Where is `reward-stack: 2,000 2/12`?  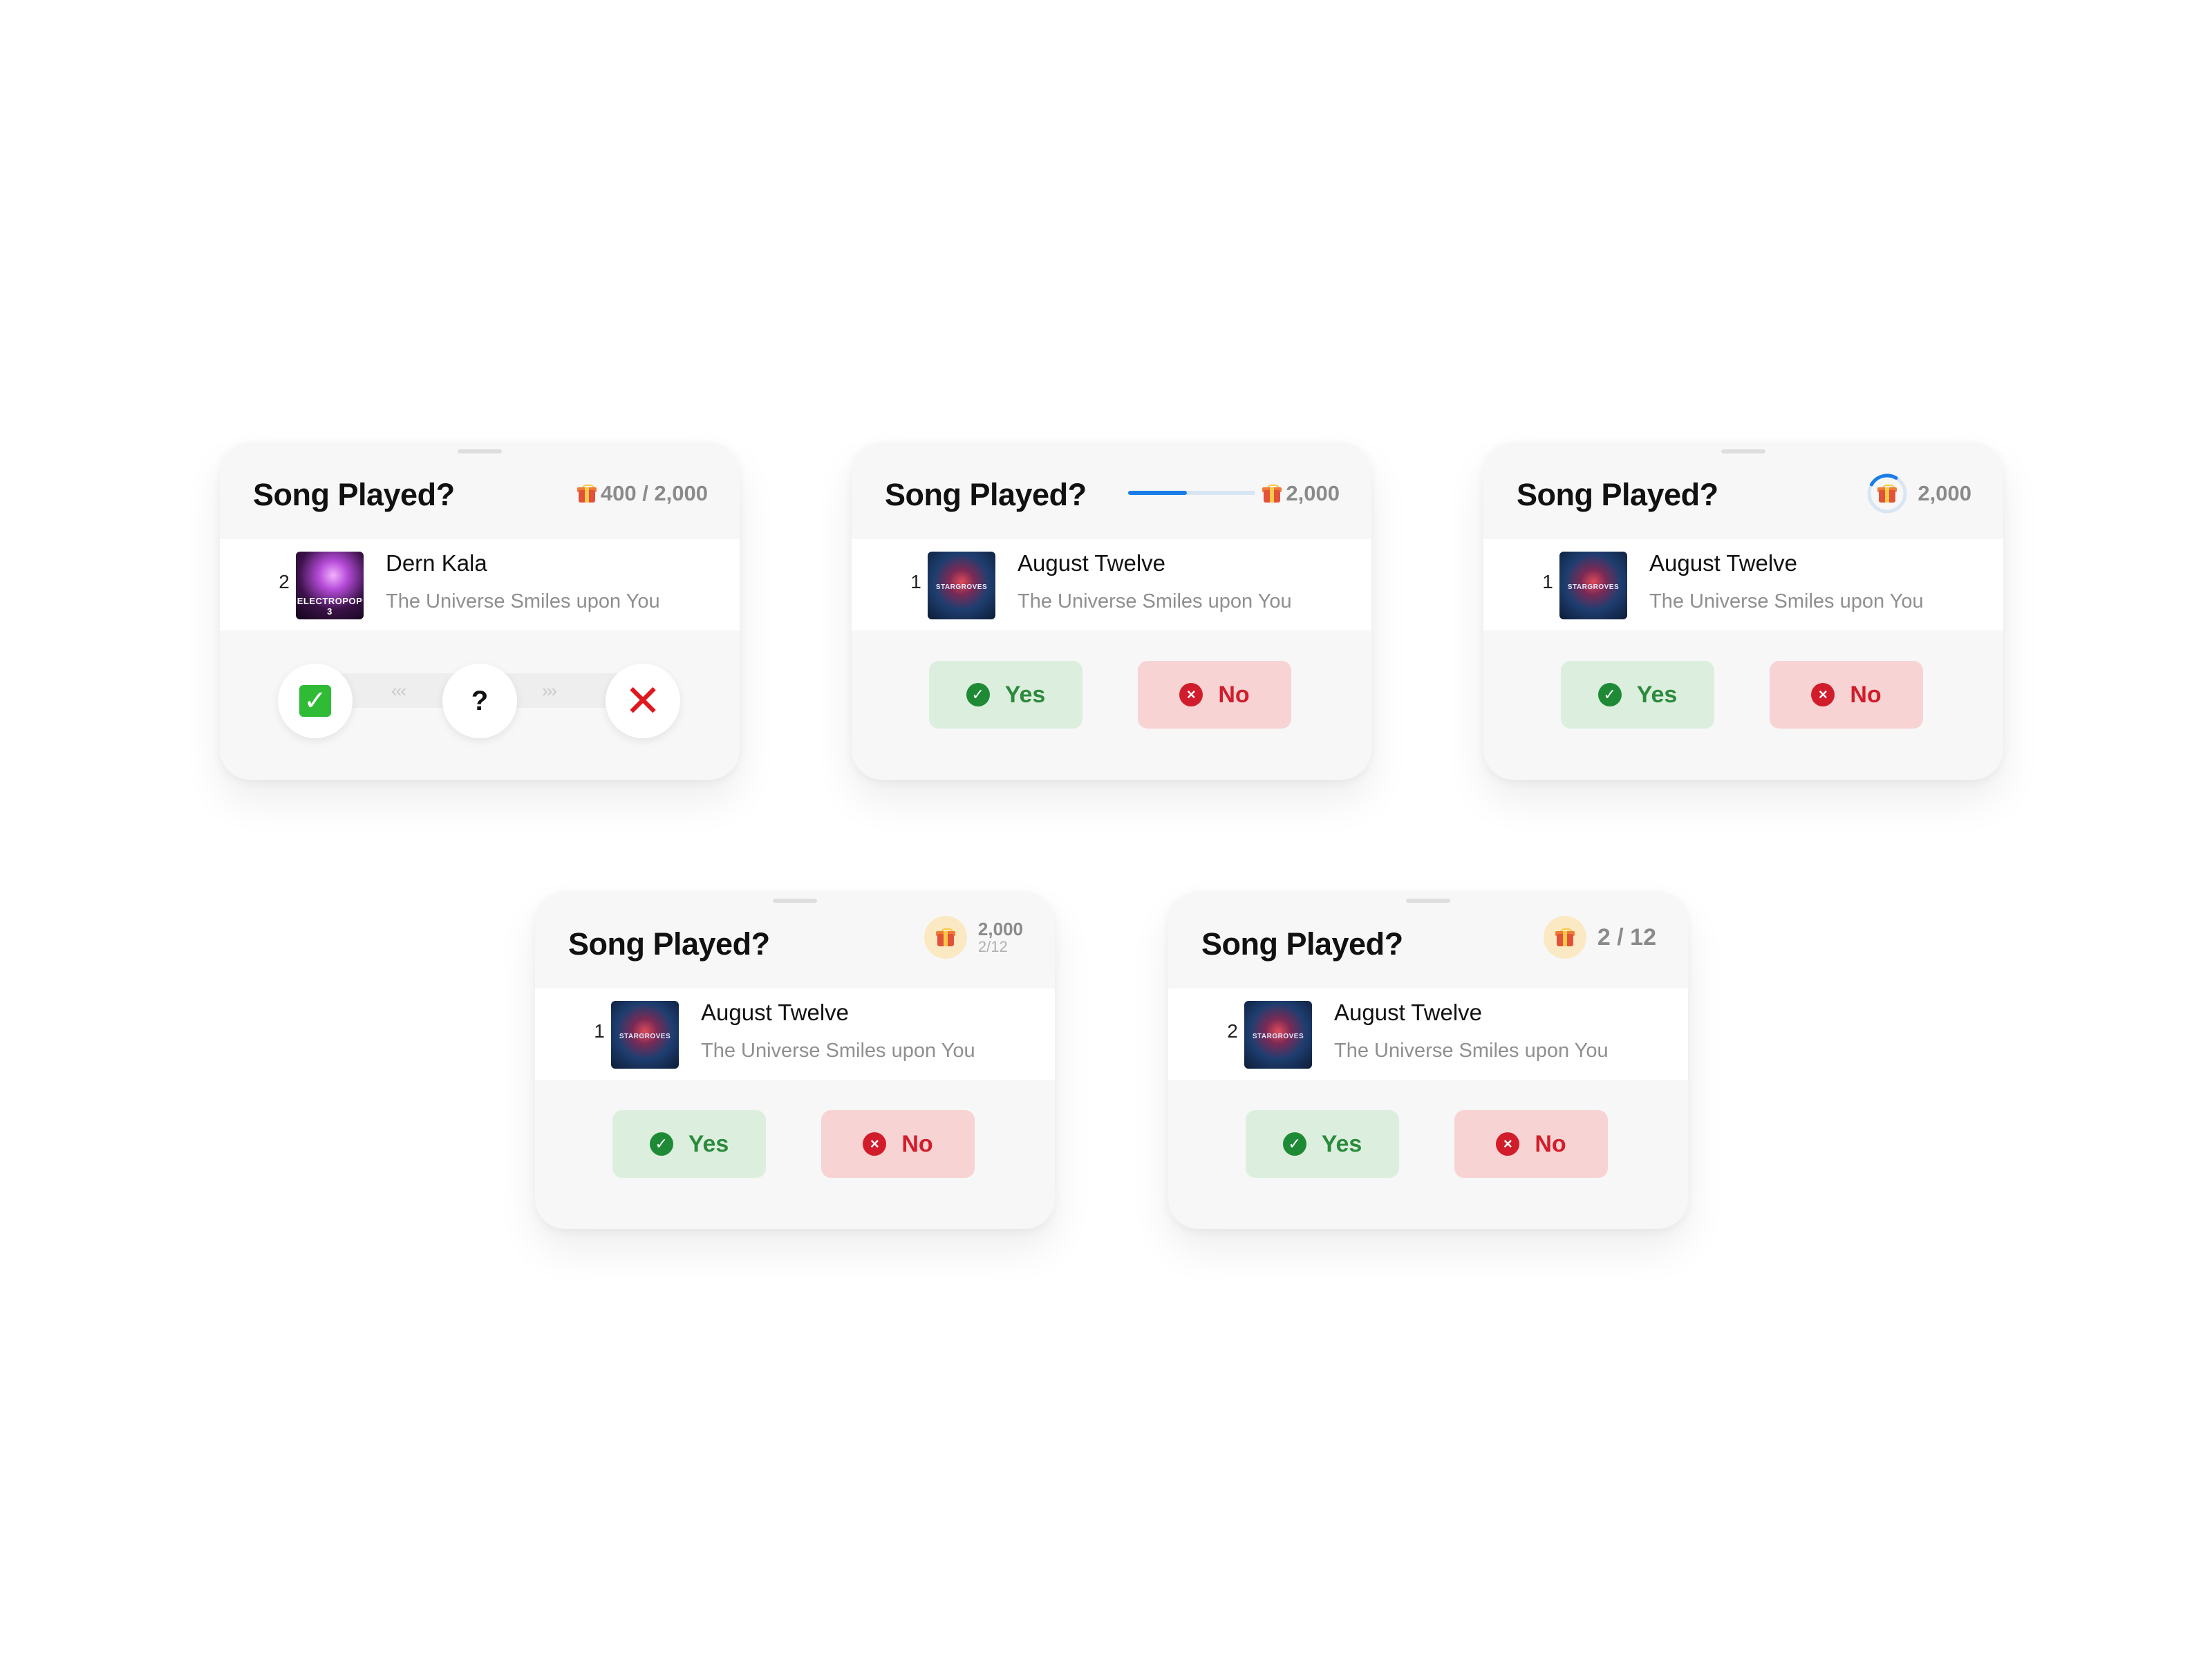 reward-stack: 2,000 2/12 is located at coordinates (1000, 937).